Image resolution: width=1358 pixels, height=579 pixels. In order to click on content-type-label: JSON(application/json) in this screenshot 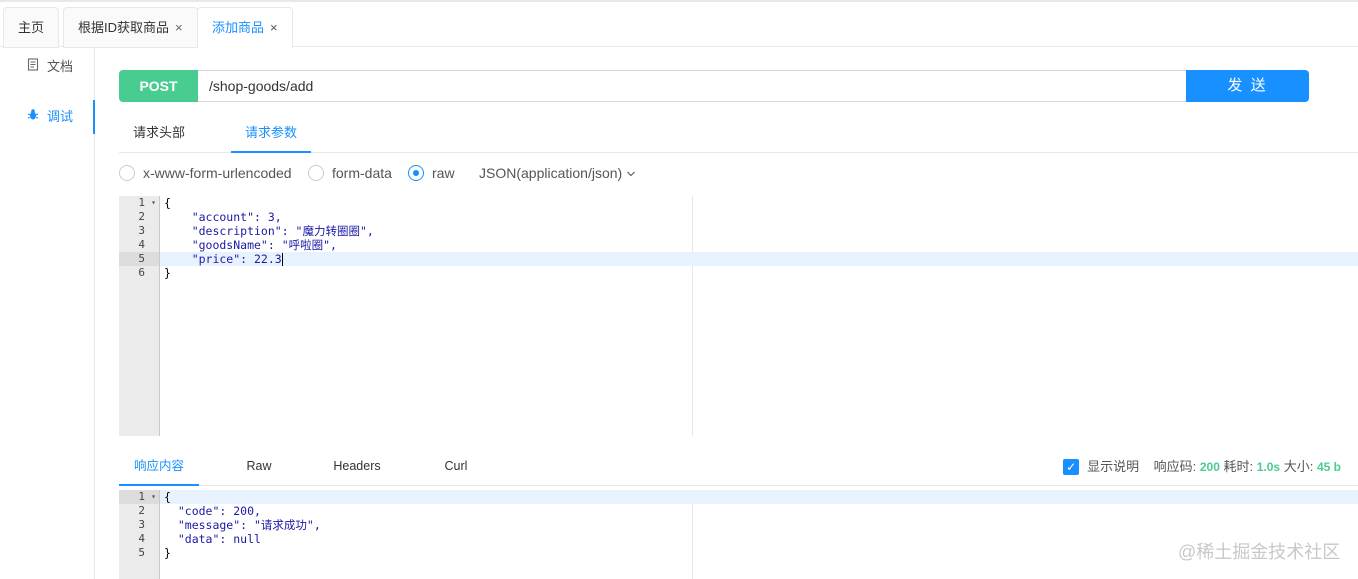, I will do `click(551, 173)`.